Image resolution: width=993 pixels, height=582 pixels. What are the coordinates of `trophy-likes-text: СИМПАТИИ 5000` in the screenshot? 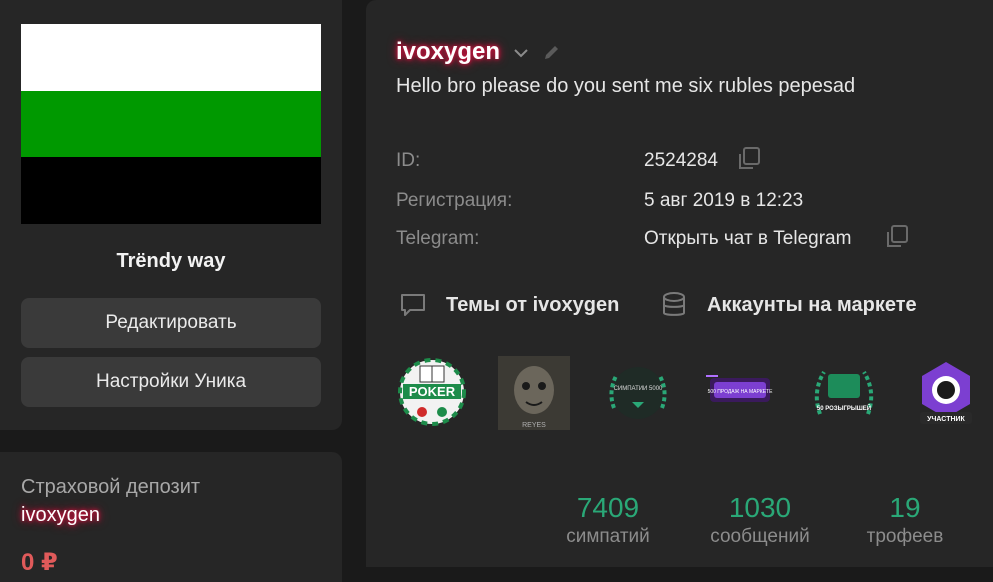 It's located at (638, 389).